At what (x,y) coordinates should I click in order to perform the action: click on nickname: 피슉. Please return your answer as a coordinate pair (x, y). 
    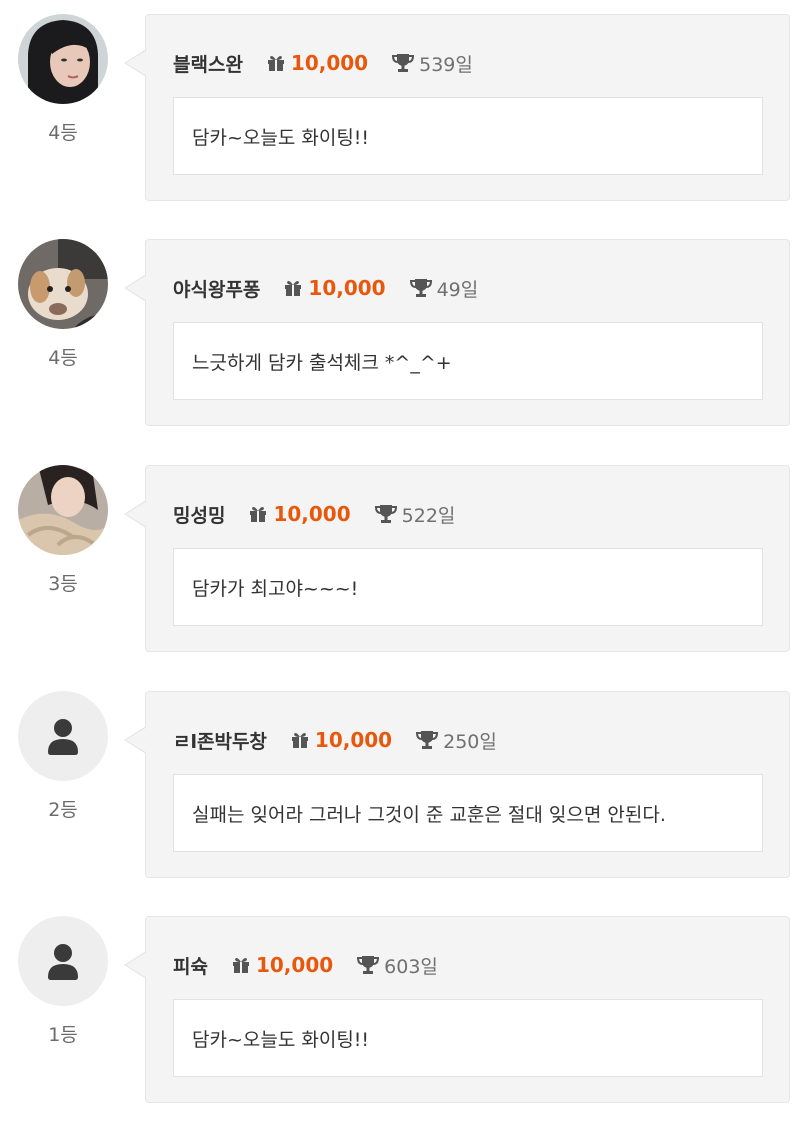
    Looking at the image, I should click on (190, 965).